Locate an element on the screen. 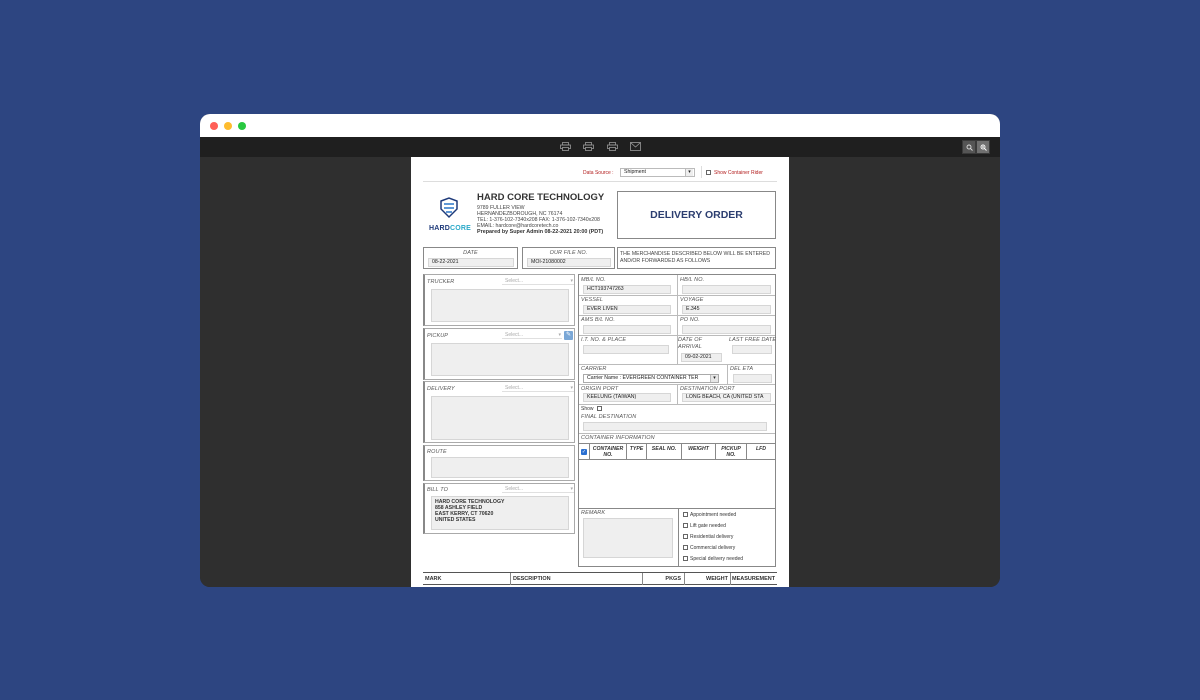 The image size is (1200, 700). del-eta-label: DEL ETA is located at coordinates (742, 369).